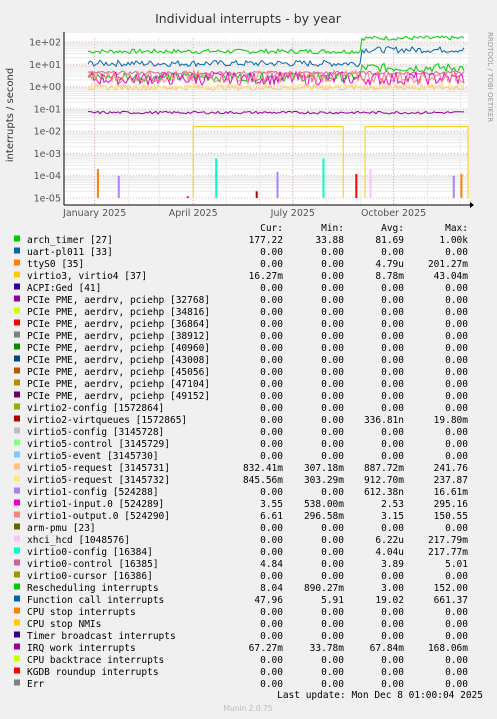 Image resolution: width=497 pixels, height=719 pixels. What do you see at coordinates (101, 636) in the screenshot?
I see `legend-series-name: Timer broadcast interrupts` at bounding box center [101, 636].